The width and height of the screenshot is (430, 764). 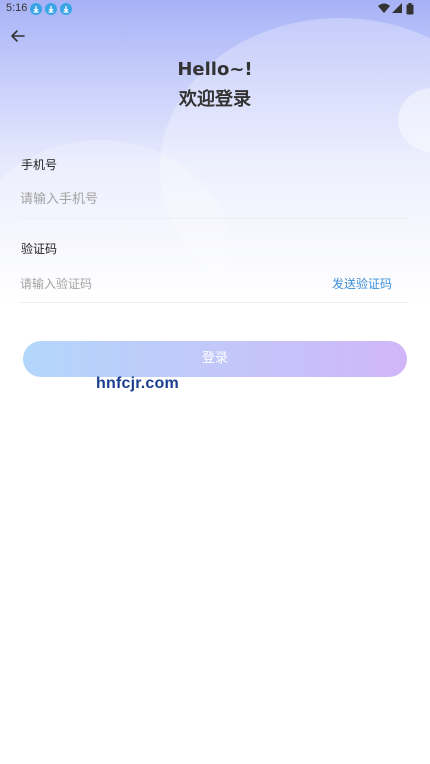 I want to click on phone-input, so click(x=210, y=199).